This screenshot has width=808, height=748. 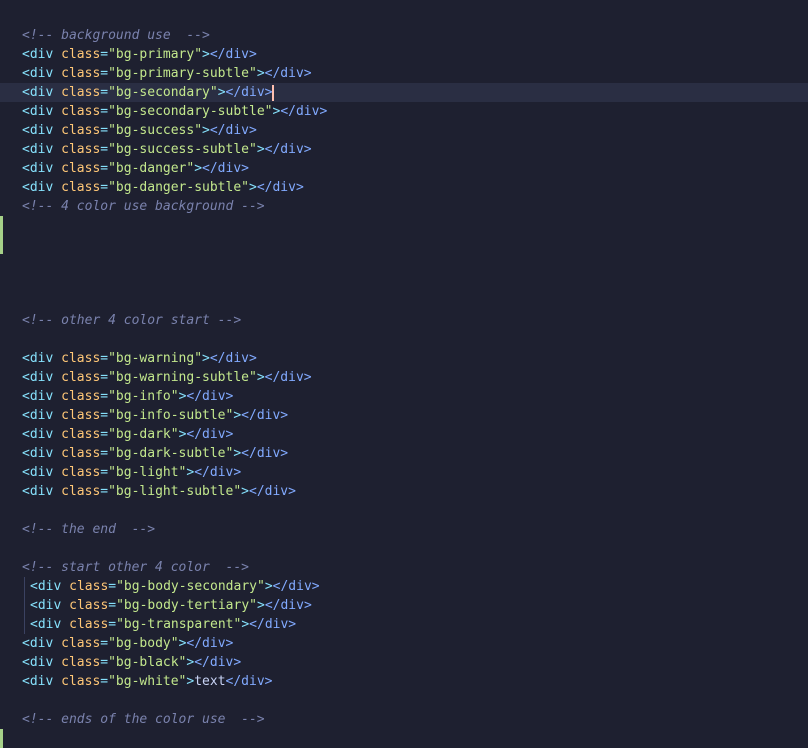 I want to click on code-line: <!-- other 4 color start -->, so click(x=404, y=320).